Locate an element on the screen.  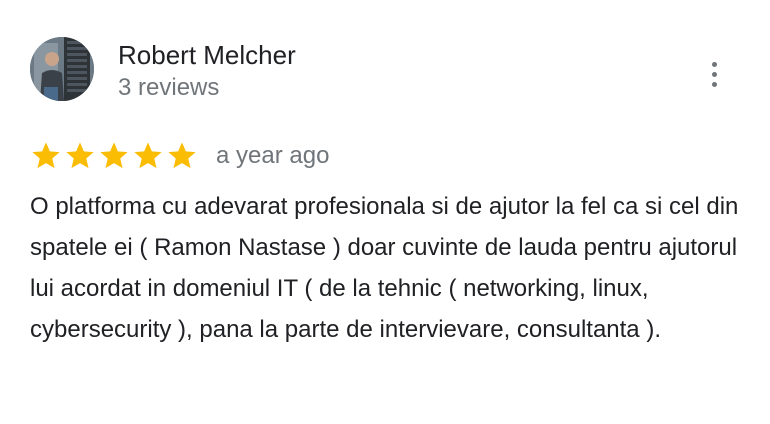
reviewer-name: Robert Melcher is located at coordinates (207, 55).